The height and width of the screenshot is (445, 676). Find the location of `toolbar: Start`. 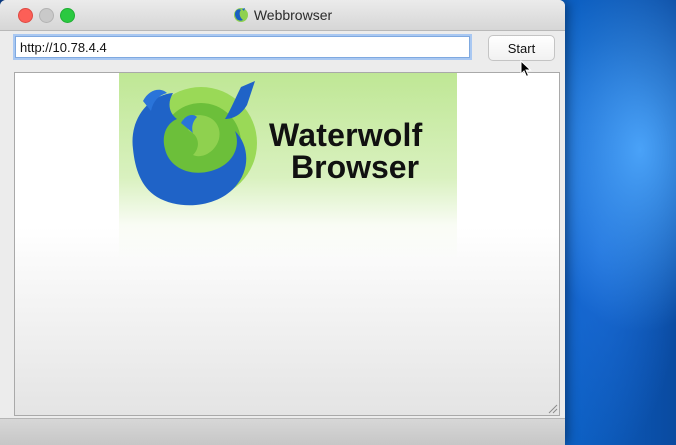

toolbar: Start is located at coordinates (282, 49).